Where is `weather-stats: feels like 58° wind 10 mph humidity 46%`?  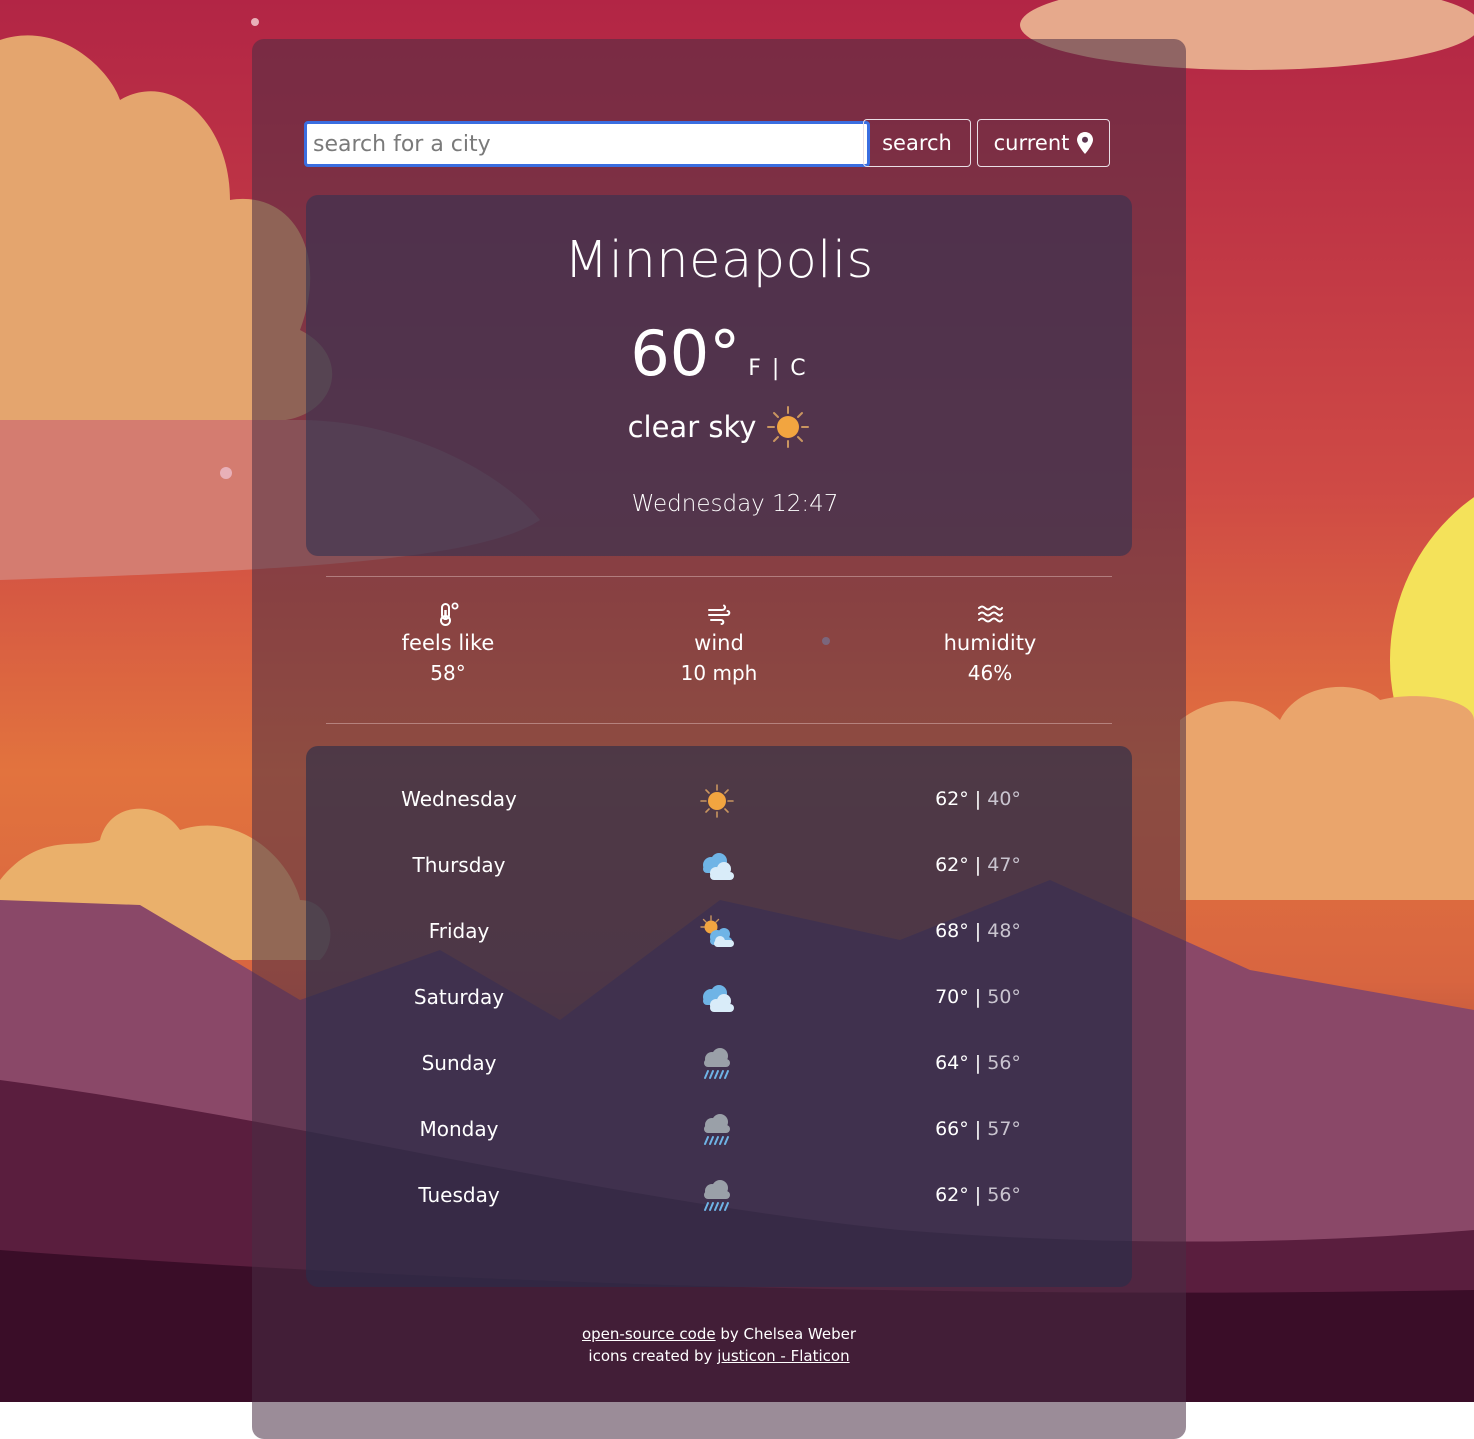
weather-stats: feels like 58° wind 10 mph humidity 46% is located at coordinates (719, 654).